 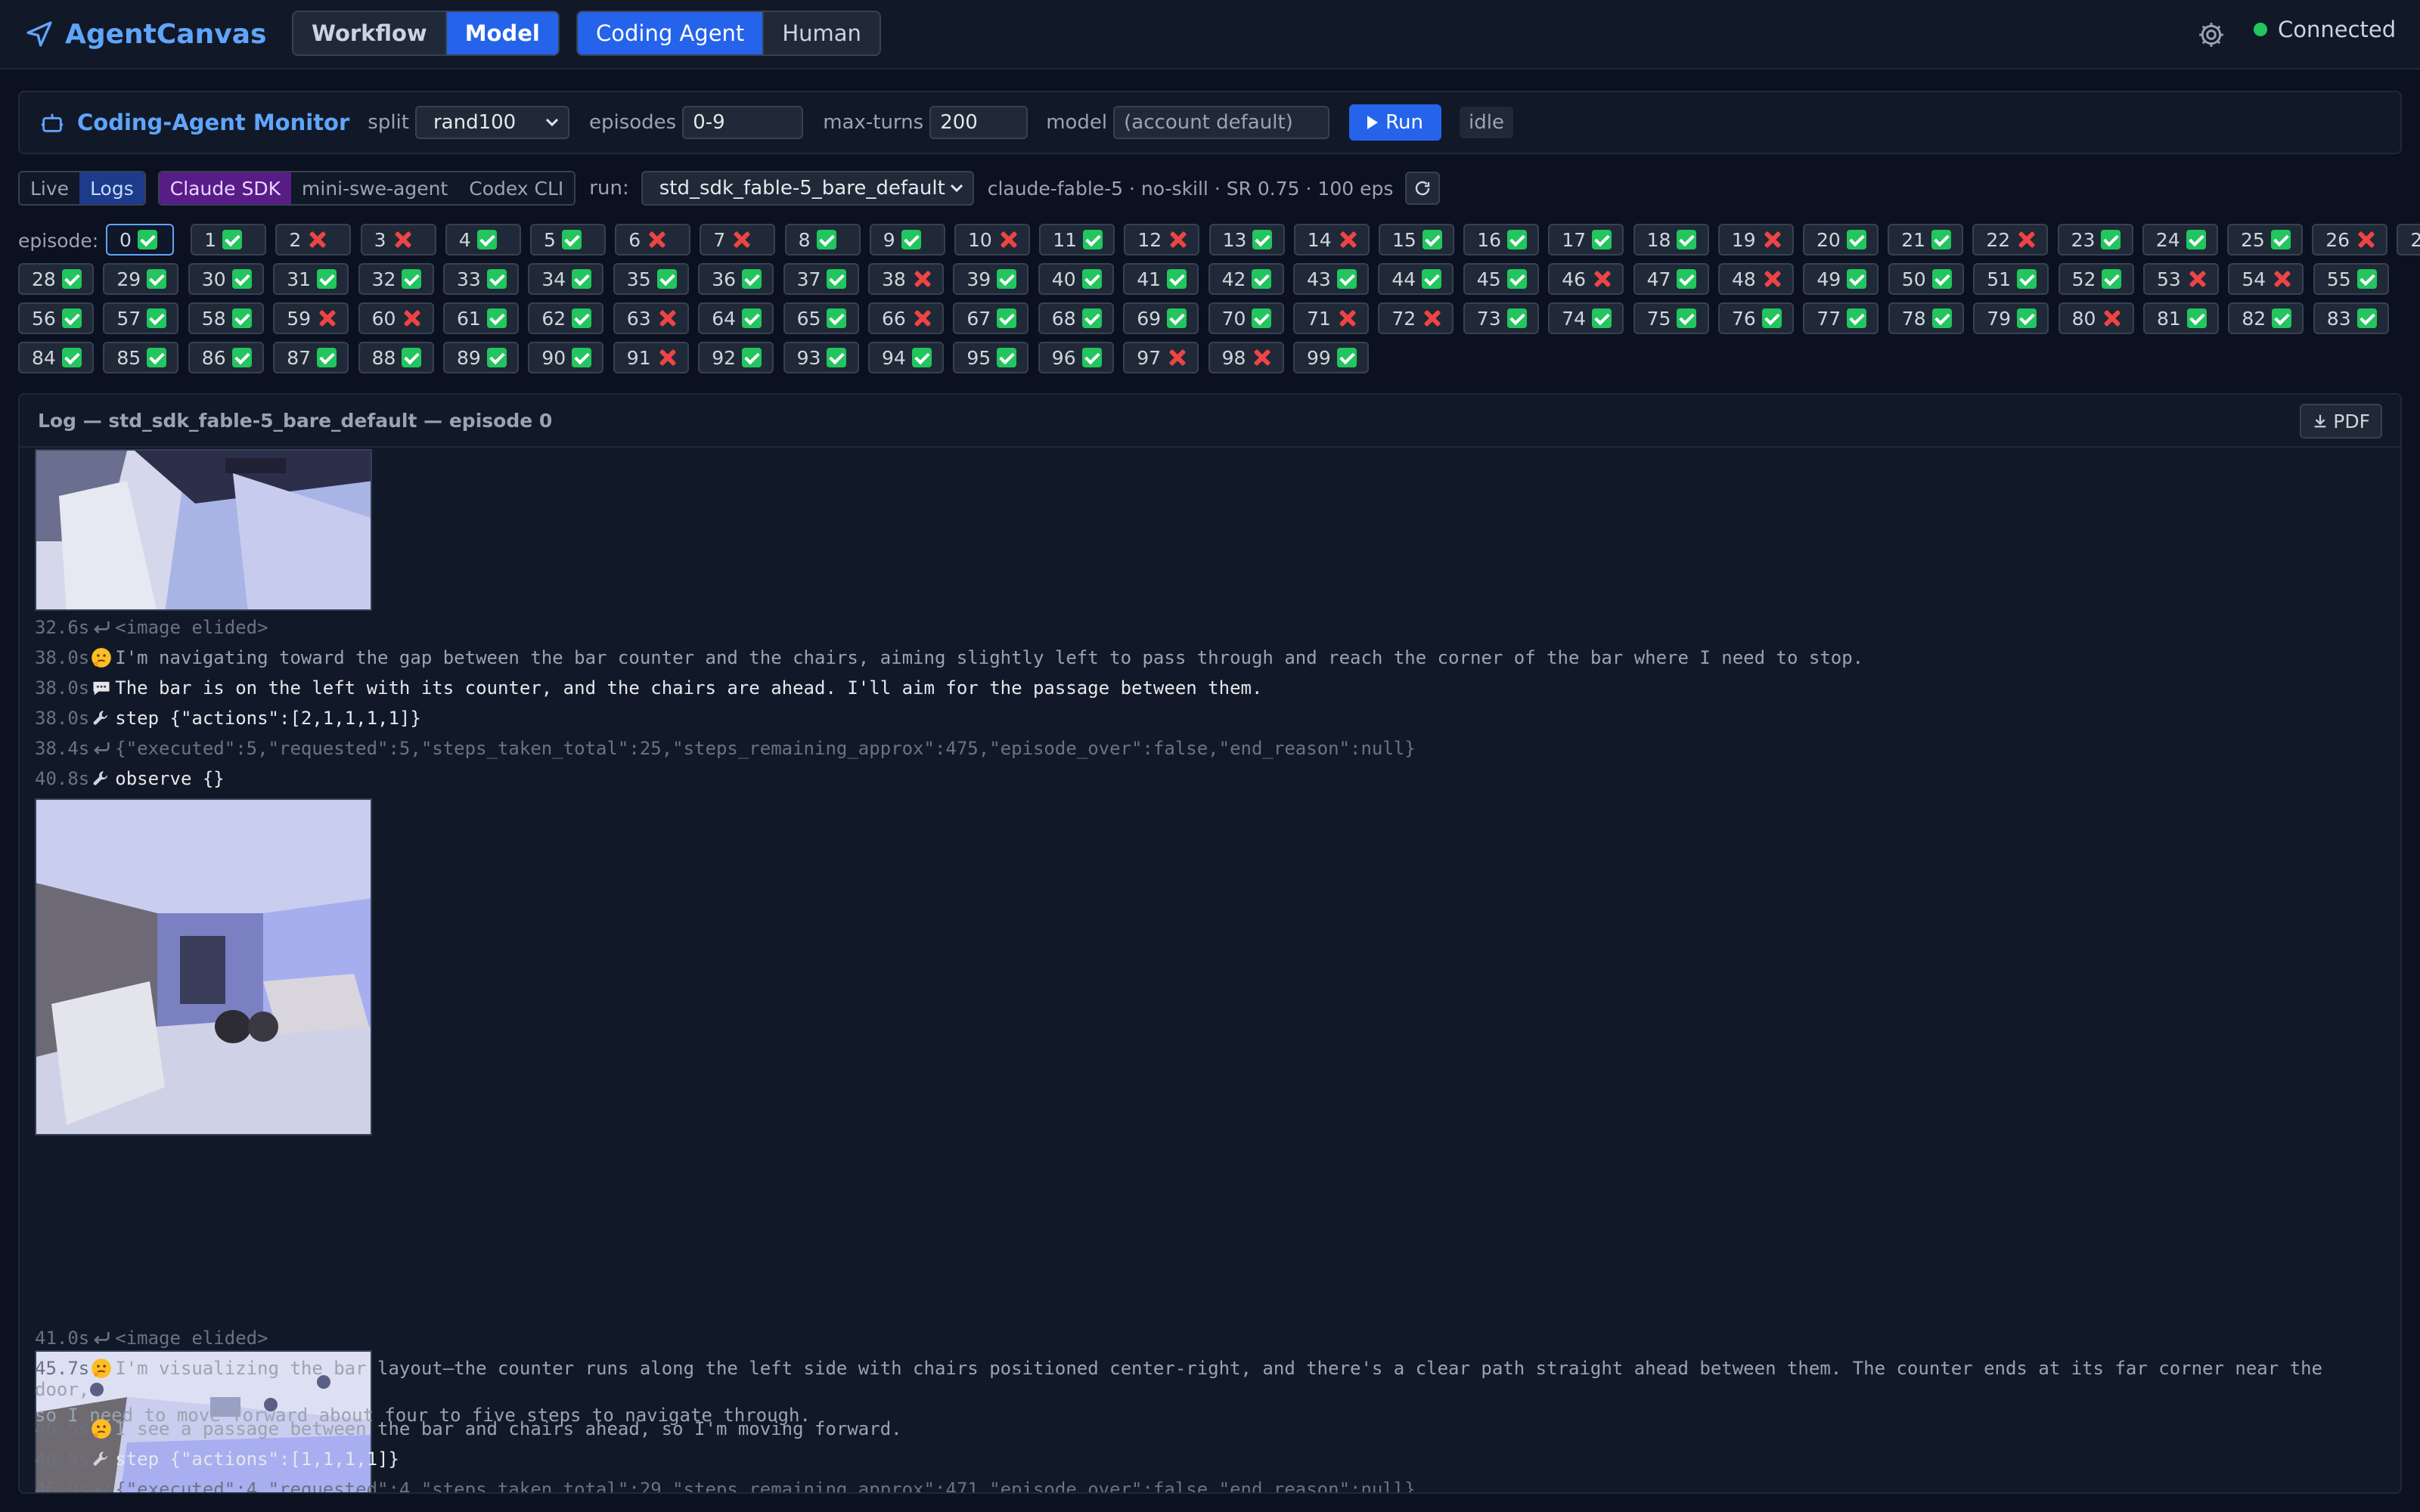 What do you see at coordinates (992, 240) in the screenshot?
I see `episode-chip: 10` at bounding box center [992, 240].